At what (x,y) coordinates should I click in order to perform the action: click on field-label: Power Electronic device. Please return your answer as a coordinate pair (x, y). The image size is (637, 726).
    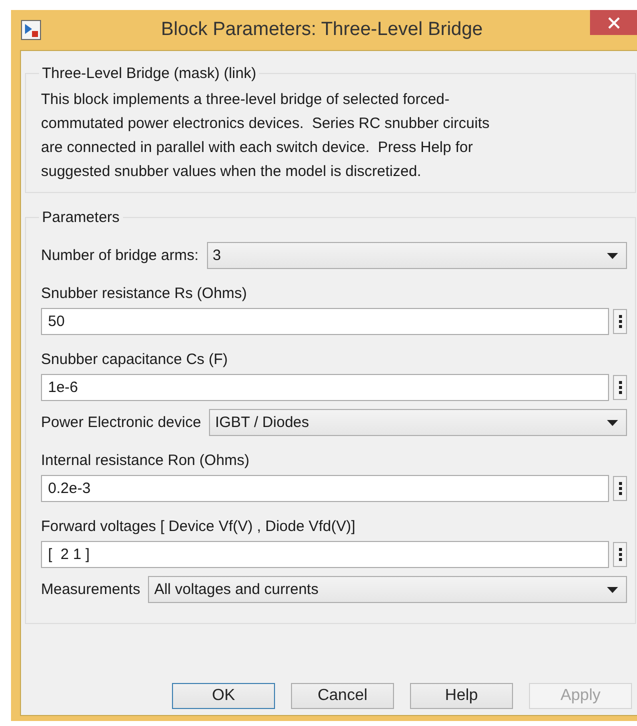
    Looking at the image, I should click on (121, 422).